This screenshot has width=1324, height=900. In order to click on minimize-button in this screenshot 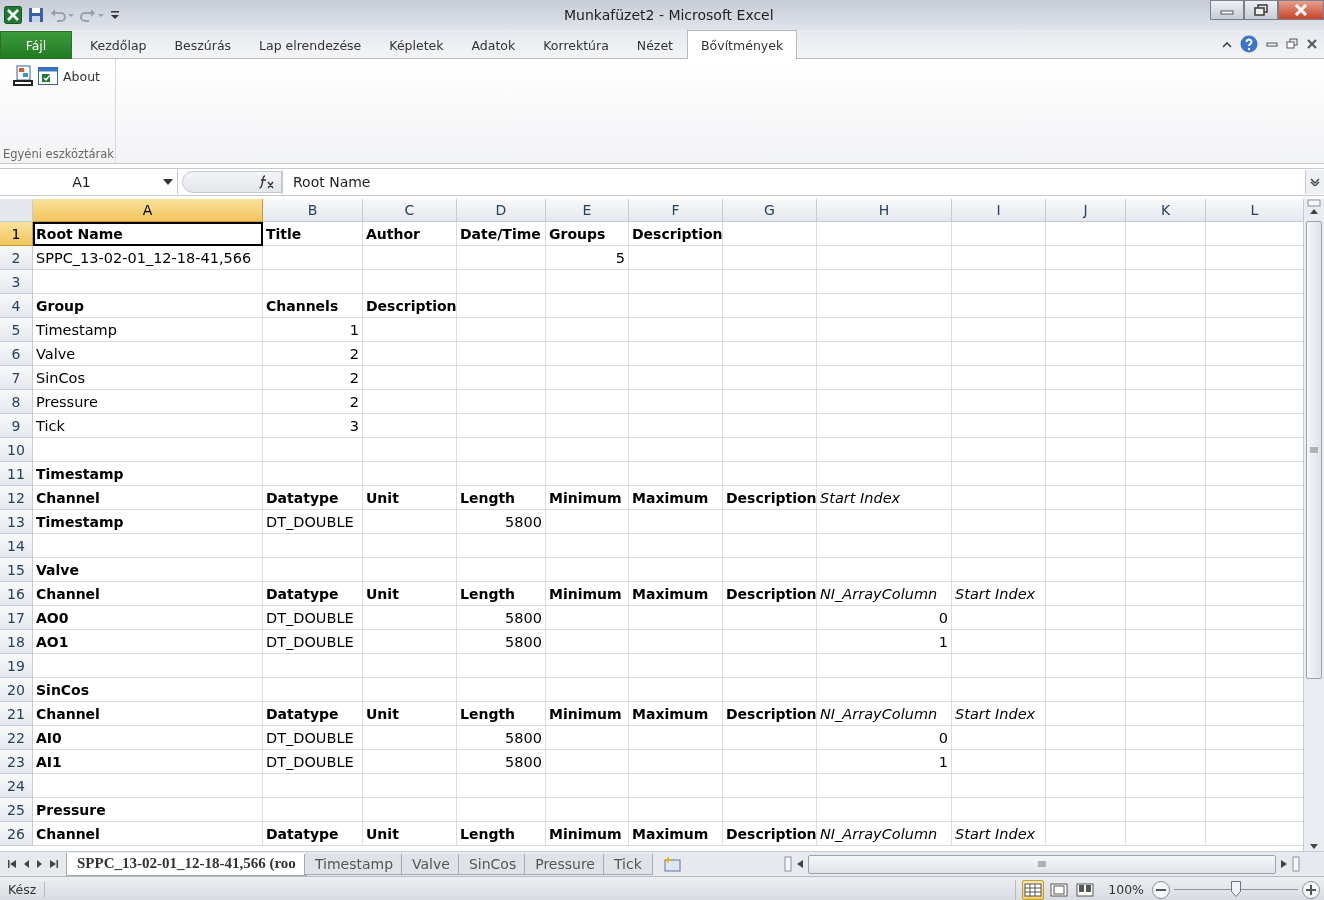, I will do `click(1227, 10)`.